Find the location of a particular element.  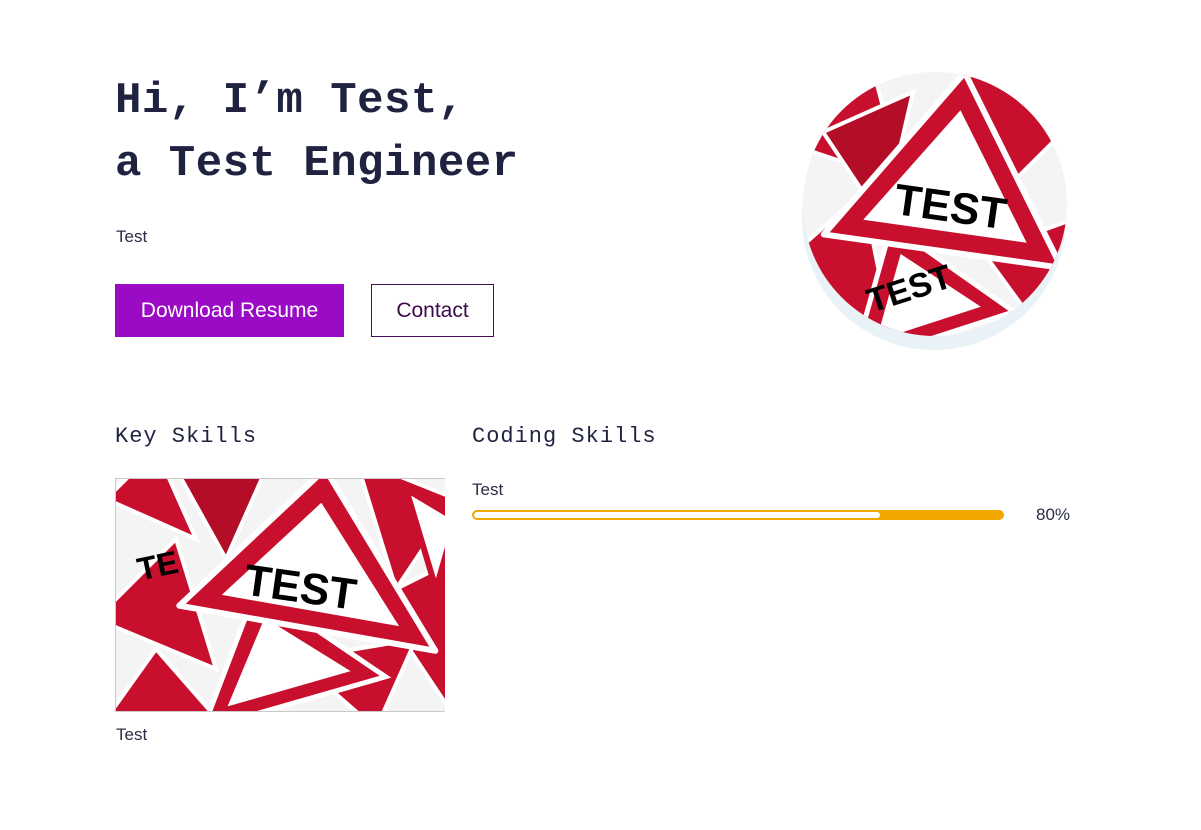

coding-skill-progress-fill is located at coordinates (677, 515).